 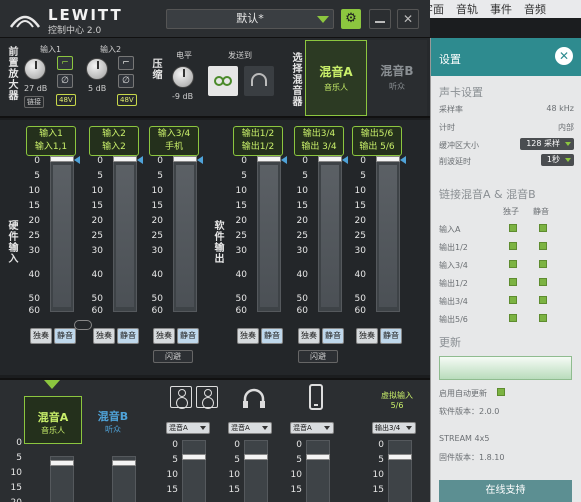 What do you see at coordinates (505, 491) in the screenshot?
I see `online-support-button: 在线支持` at bounding box center [505, 491].